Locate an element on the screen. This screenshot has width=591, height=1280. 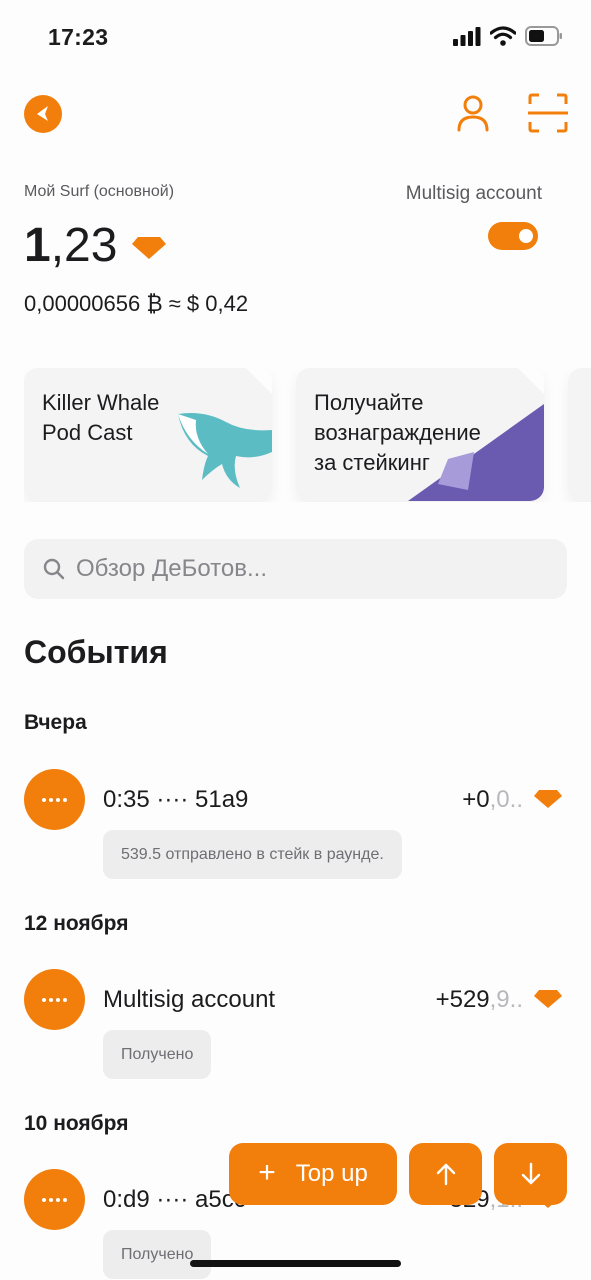
top-up-button: + Top up is located at coordinates (313, 1174).